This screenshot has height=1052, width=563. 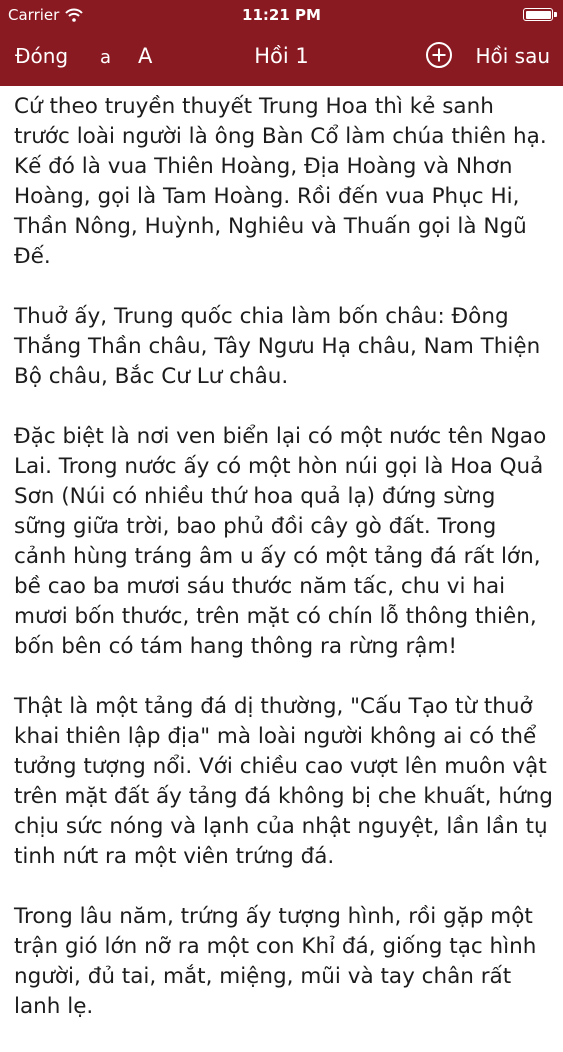 What do you see at coordinates (540, 14) in the screenshot?
I see `battery-icon` at bounding box center [540, 14].